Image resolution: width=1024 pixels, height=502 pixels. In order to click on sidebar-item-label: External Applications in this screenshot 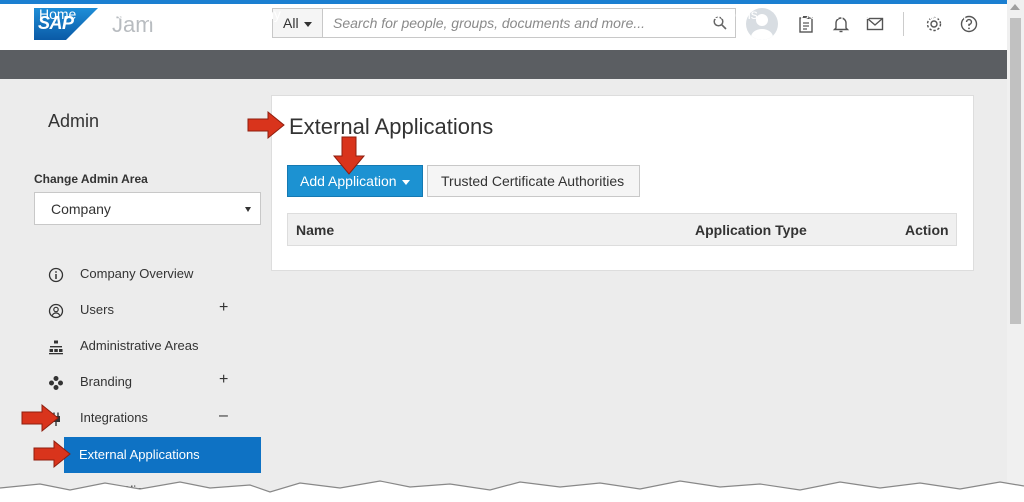, I will do `click(139, 454)`.